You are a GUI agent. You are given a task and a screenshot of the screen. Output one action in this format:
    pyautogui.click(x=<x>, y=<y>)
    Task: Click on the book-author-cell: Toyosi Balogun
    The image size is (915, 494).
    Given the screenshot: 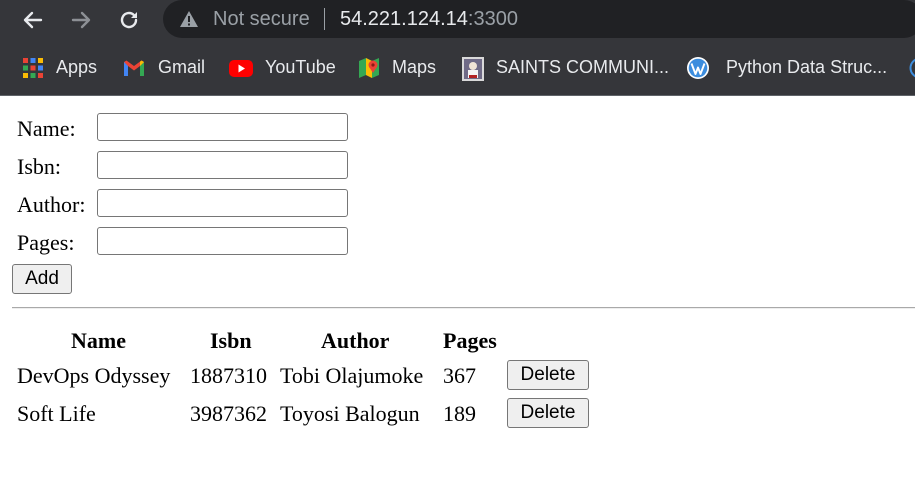 What is the action you would take?
    pyautogui.click(x=350, y=413)
    